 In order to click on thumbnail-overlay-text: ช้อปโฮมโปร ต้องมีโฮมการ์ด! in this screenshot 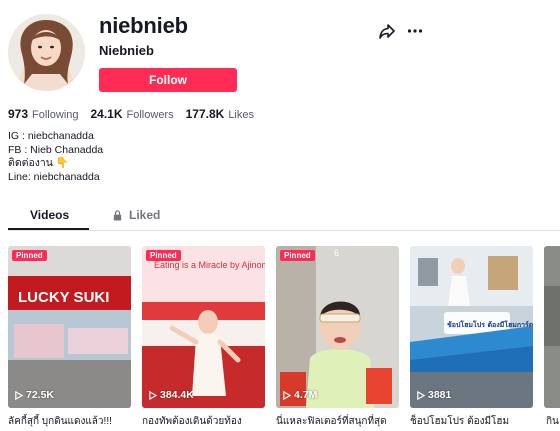, I will do `click(490, 324)`.